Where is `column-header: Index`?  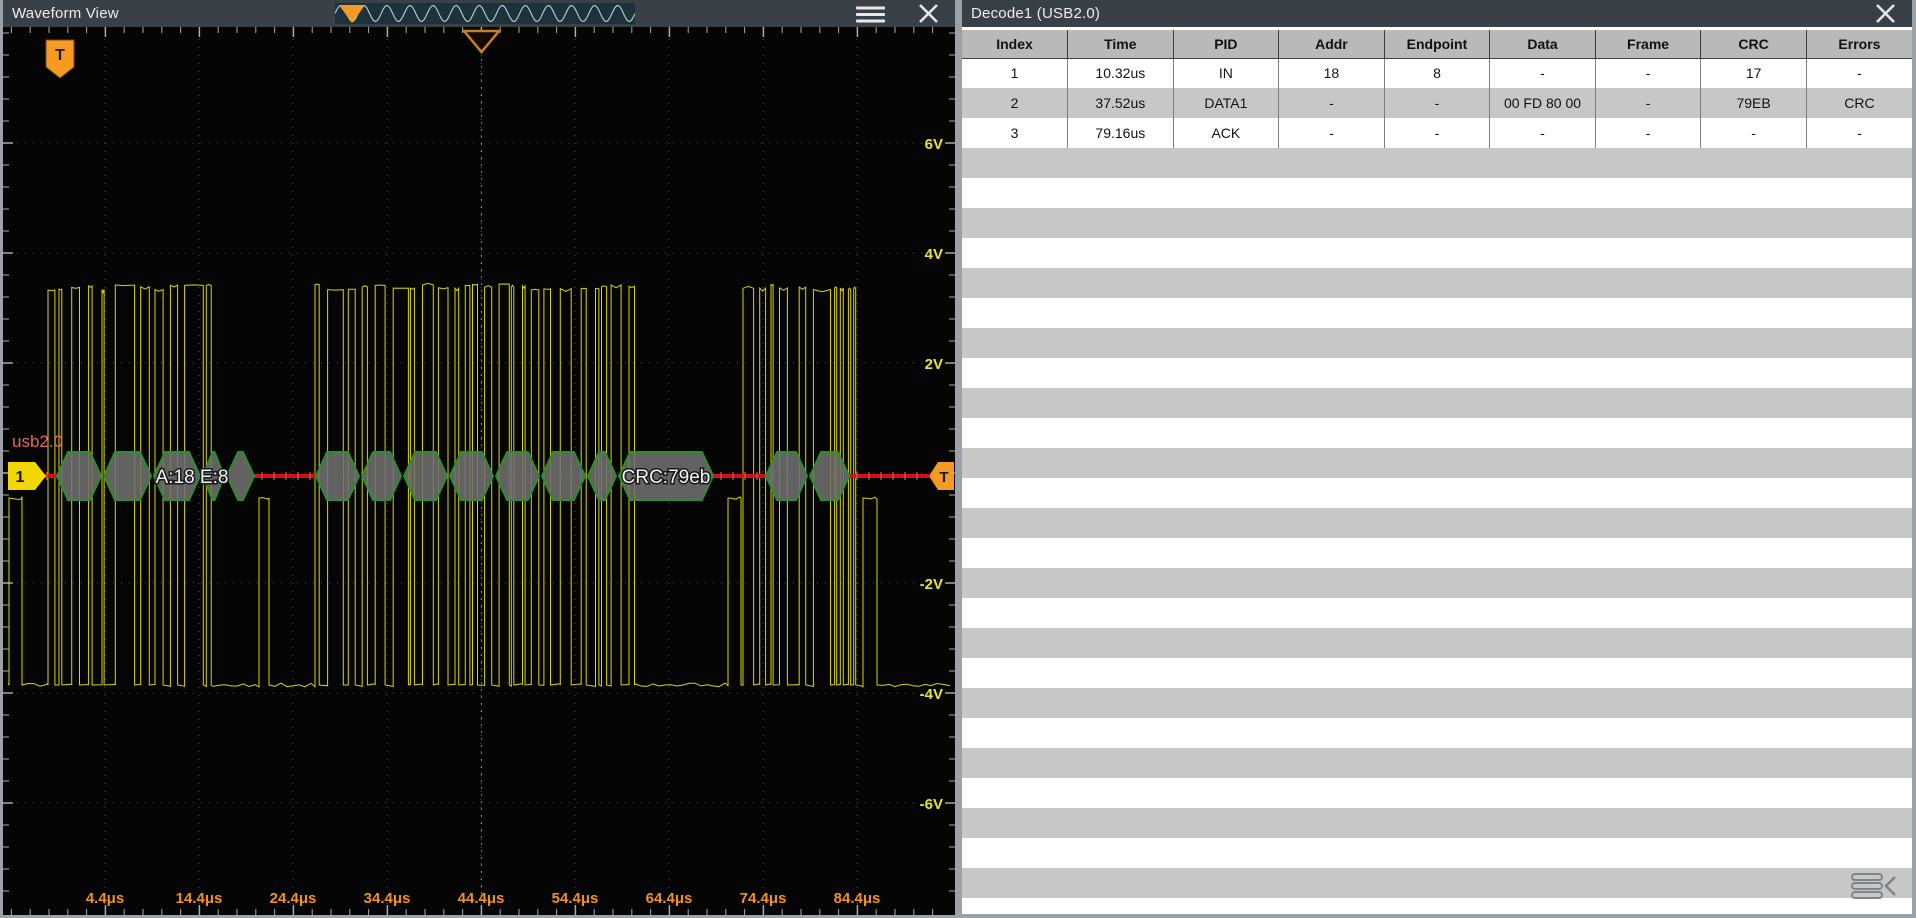 column-header: Index is located at coordinates (1015, 44).